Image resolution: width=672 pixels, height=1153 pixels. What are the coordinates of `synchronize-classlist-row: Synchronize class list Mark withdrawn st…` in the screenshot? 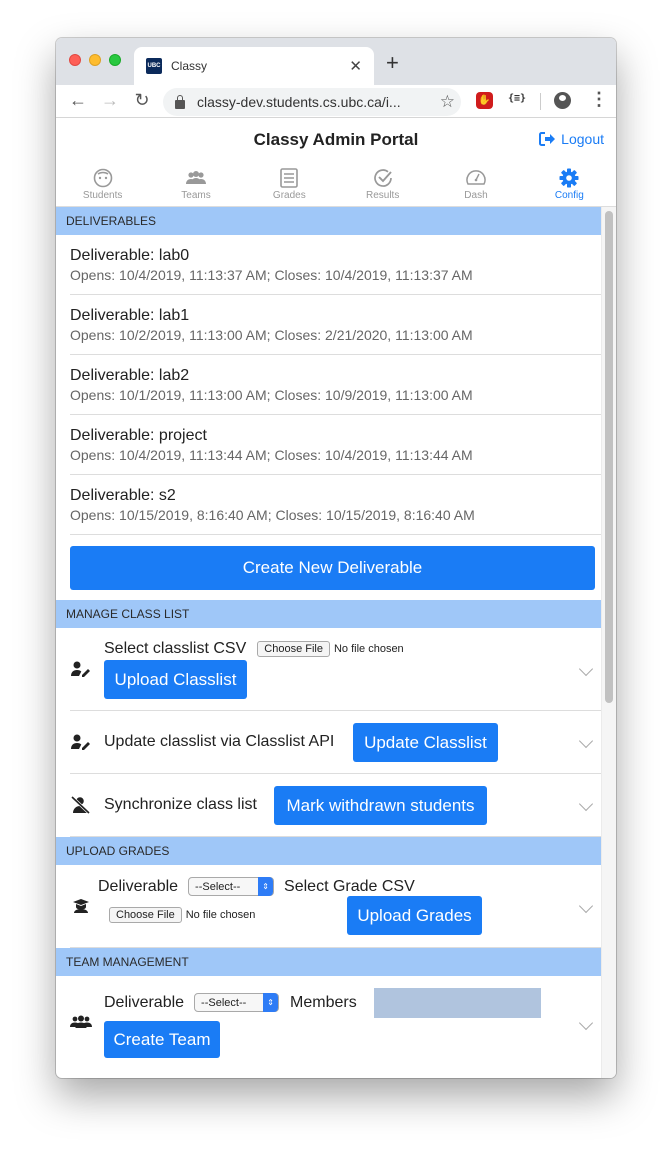 It's located at (335, 805).